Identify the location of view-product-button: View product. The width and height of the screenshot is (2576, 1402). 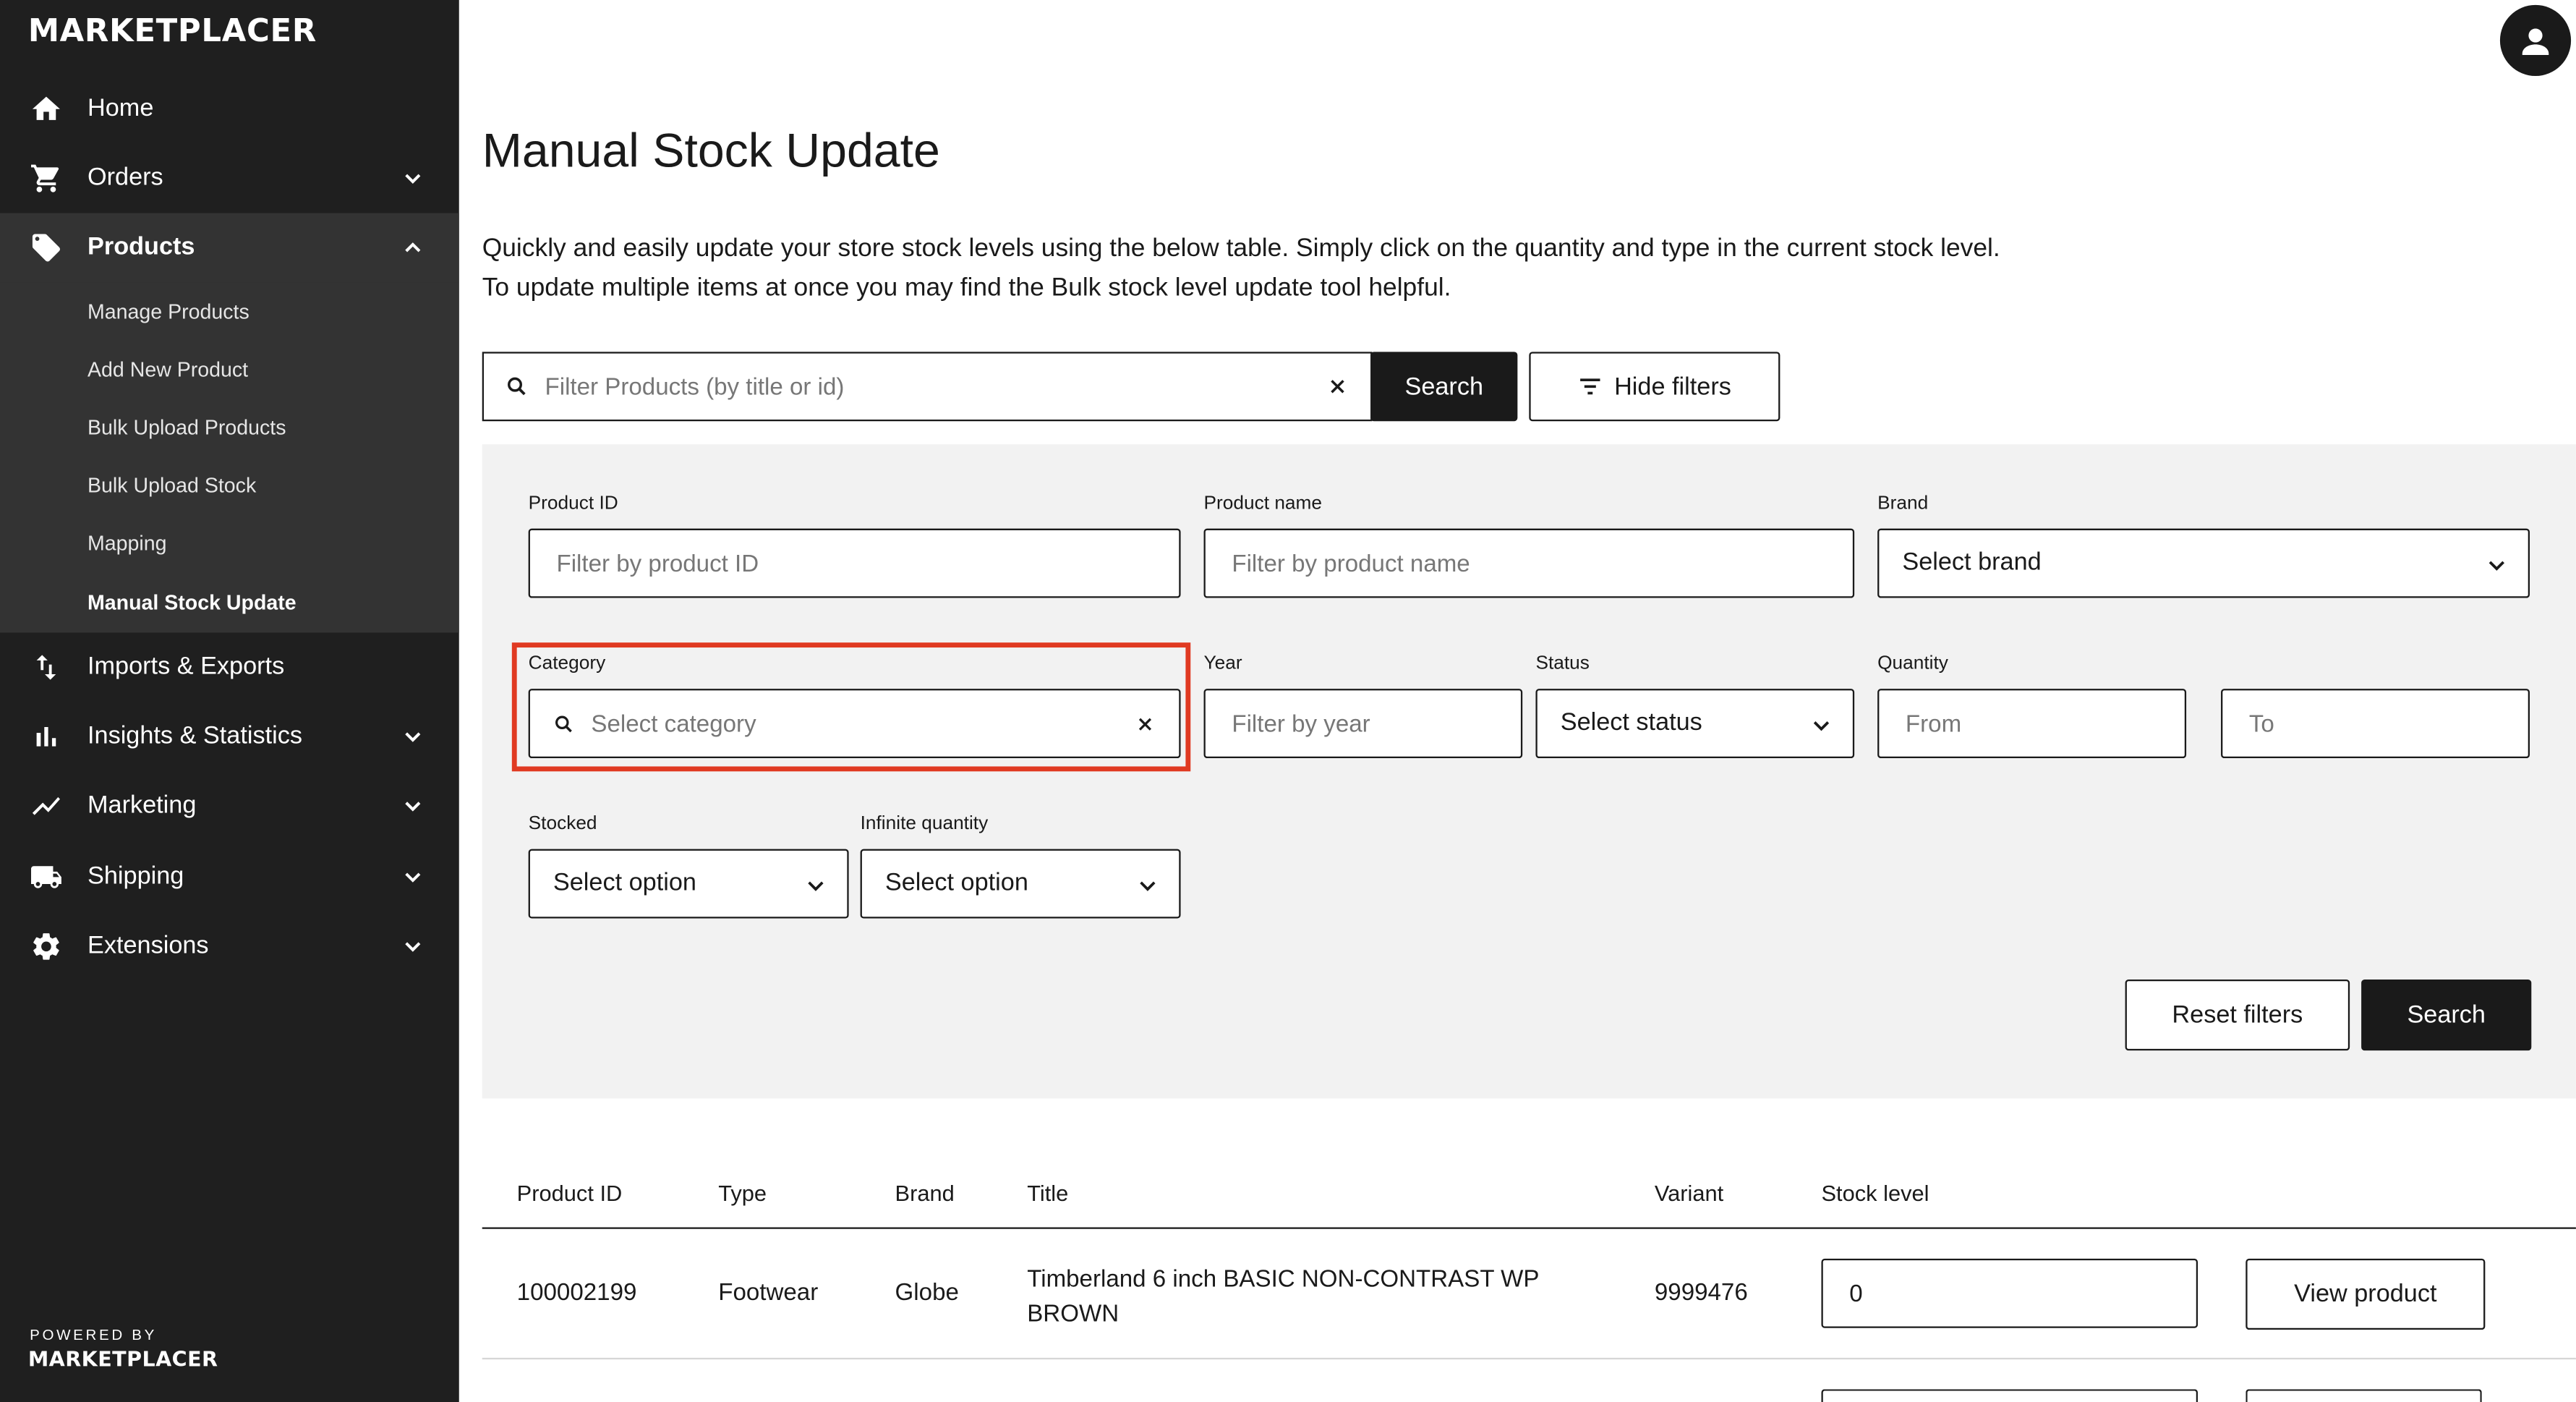
(2366, 1294).